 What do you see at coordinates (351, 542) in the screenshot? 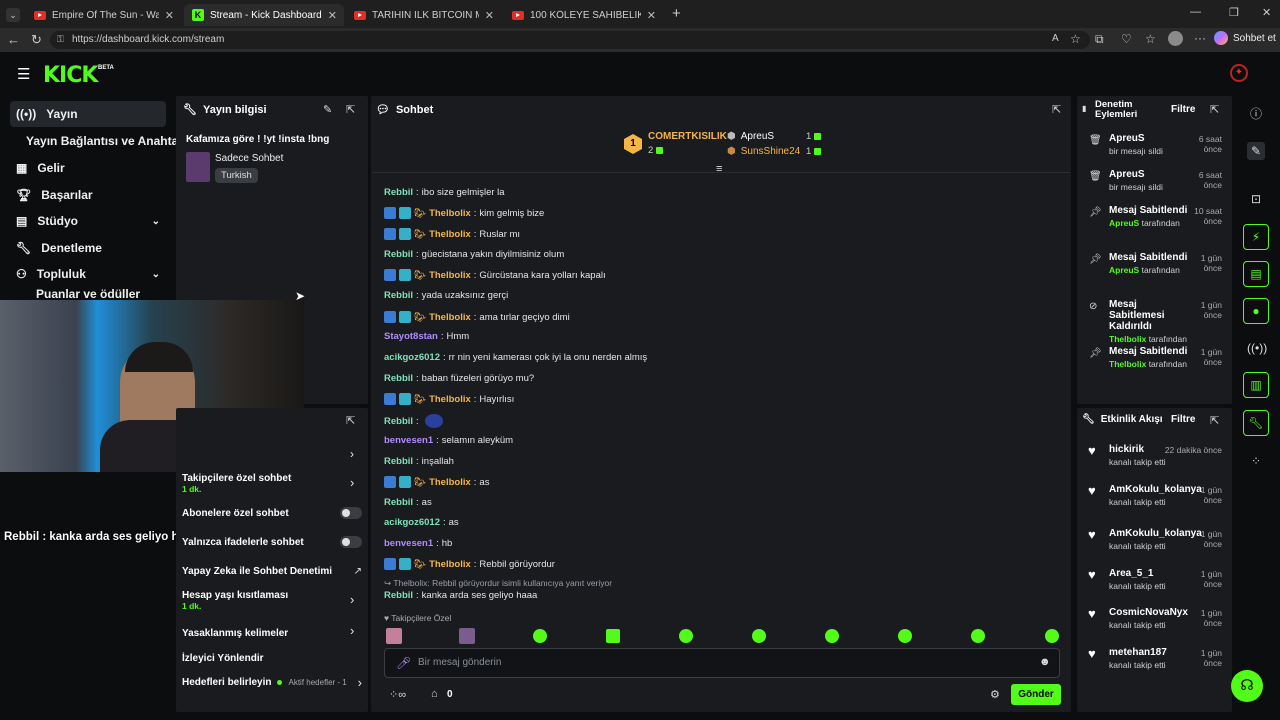
I see `emotes-only-toggle` at bounding box center [351, 542].